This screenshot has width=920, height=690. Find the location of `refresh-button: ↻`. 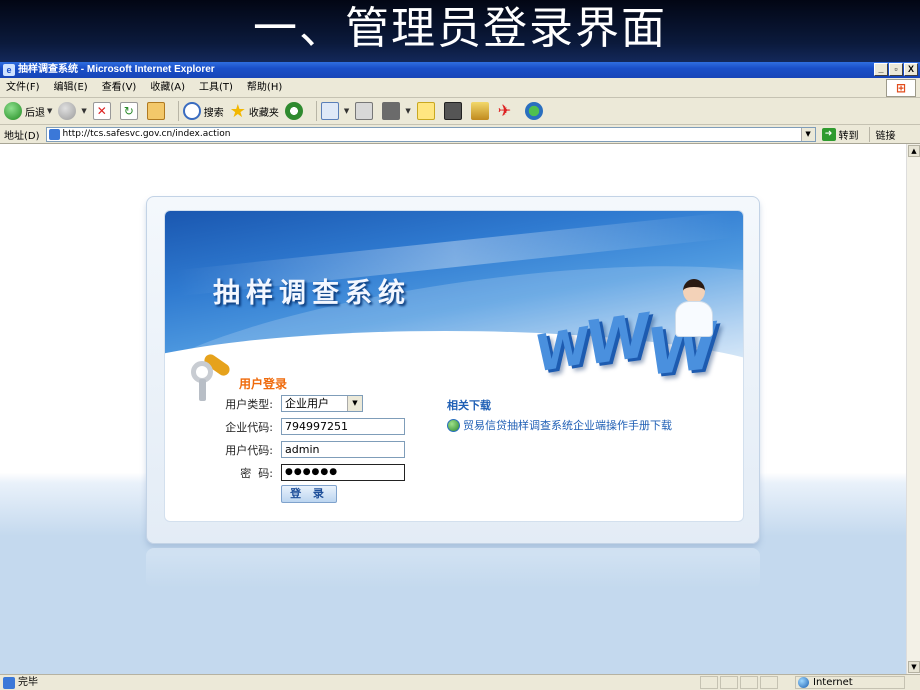

refresh-button: ↻ is located at coordinates (130, 111).